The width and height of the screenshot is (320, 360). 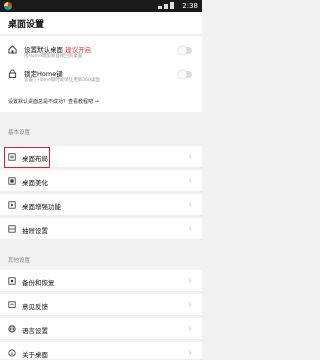 I want to click on home-icon, so click(x=12, y=49).